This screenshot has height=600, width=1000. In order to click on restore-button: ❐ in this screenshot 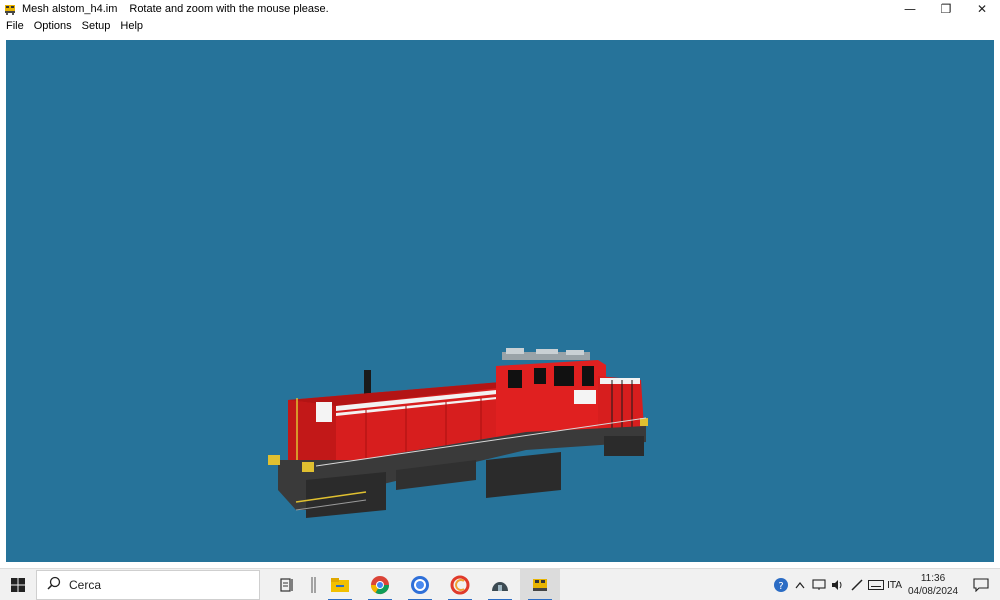, I will do `click(946, 9)`.